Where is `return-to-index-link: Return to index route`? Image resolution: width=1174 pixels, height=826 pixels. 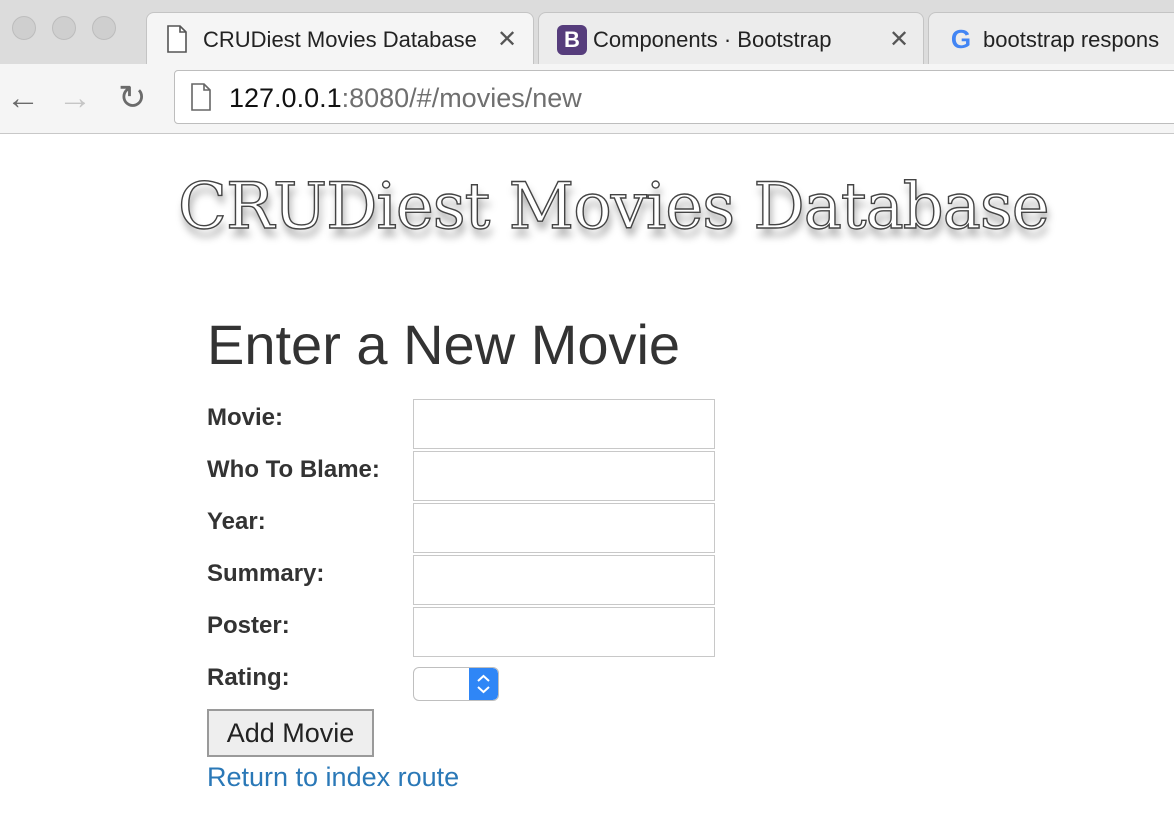
return-to-index-link: Return to index route is located at coordinates (333, 777).